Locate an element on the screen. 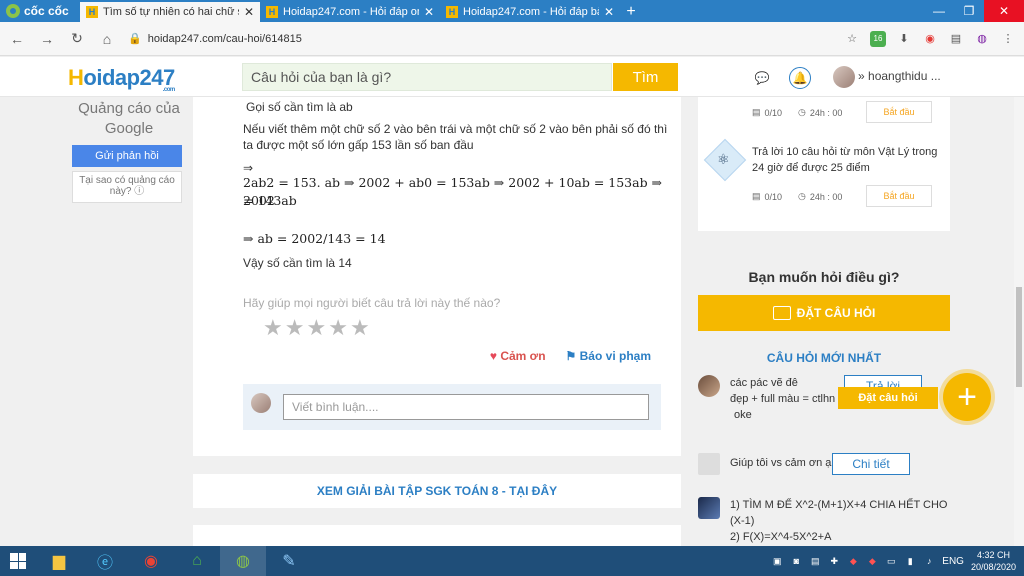 This screenshot has width=1024, height=576. next-card is located at coordinates (437, 535).